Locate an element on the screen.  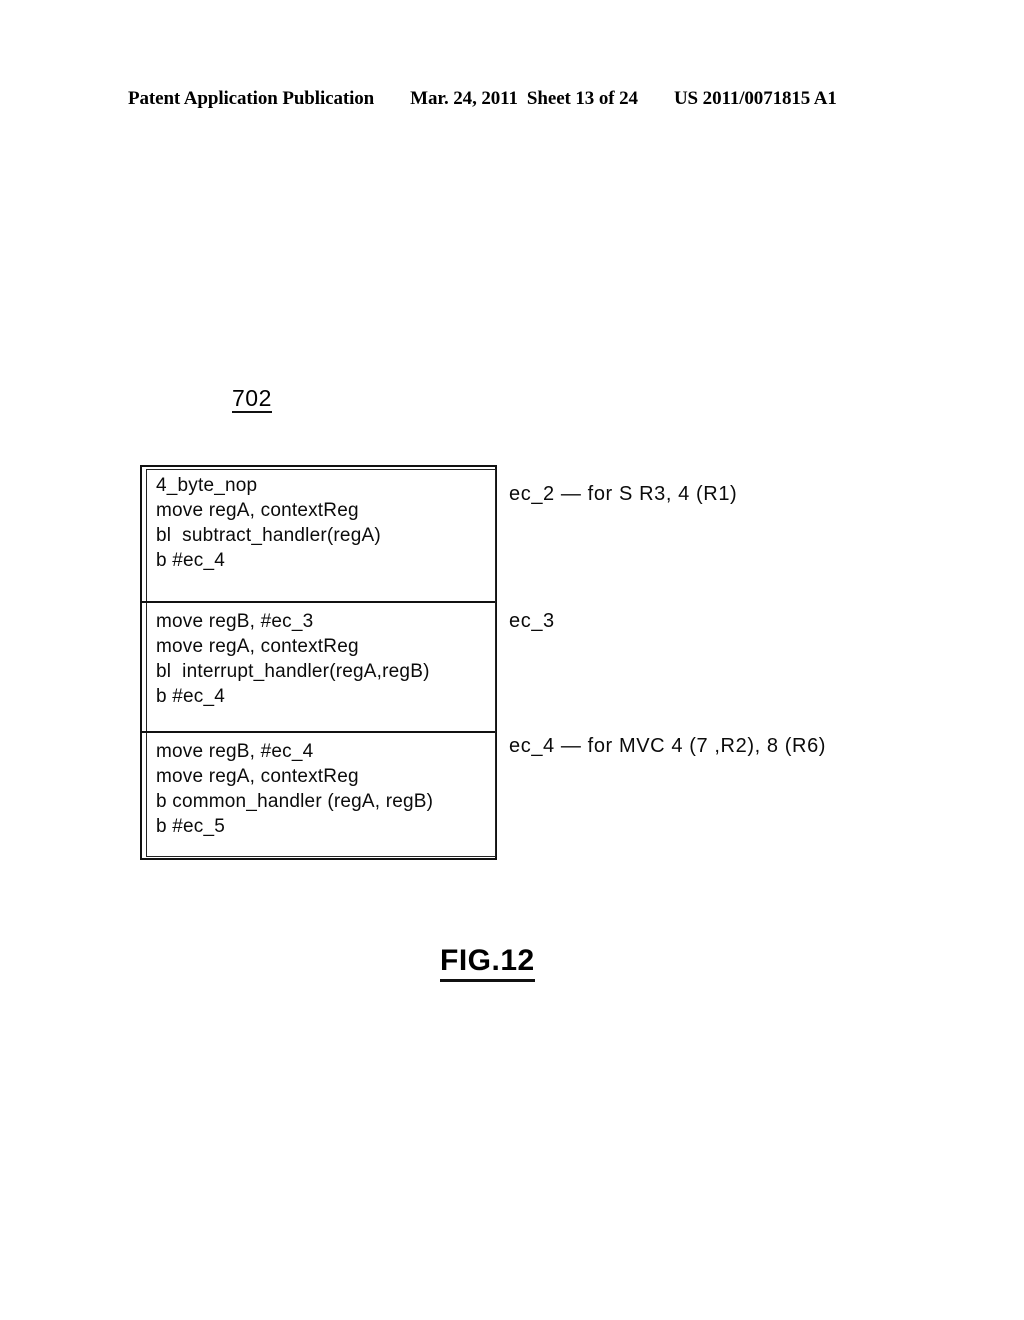
code-line: move regB, #ec_3 is located at coordinates (235, 621).